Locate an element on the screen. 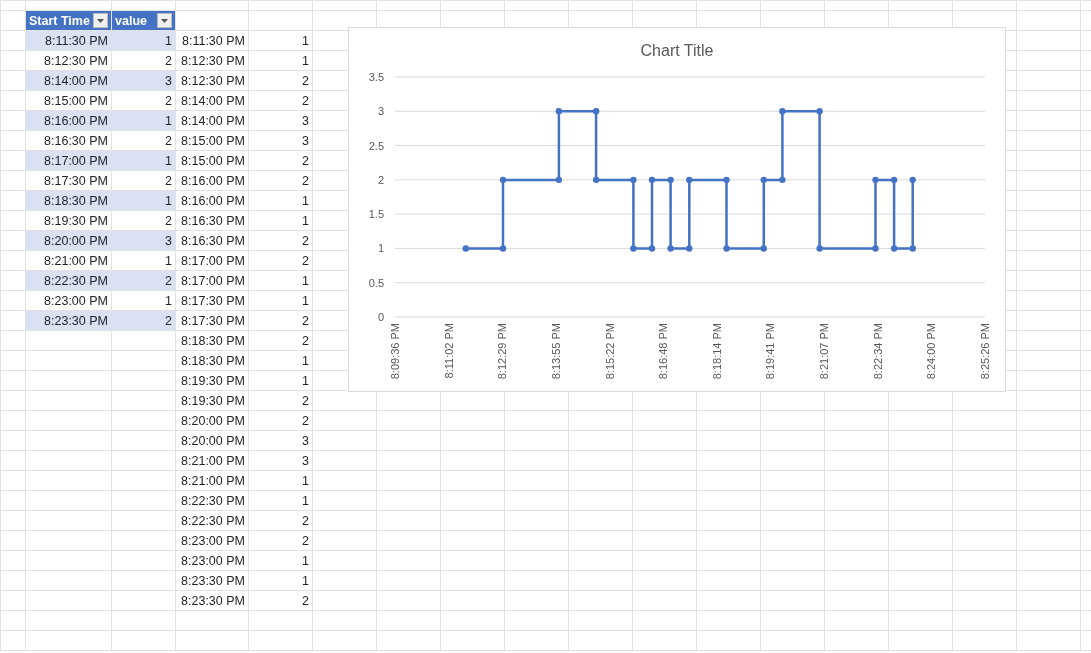 The width and height of the screenshot is (1091, 653). table-cell: 8:14:00 PM is located at coordinates (212, 100).